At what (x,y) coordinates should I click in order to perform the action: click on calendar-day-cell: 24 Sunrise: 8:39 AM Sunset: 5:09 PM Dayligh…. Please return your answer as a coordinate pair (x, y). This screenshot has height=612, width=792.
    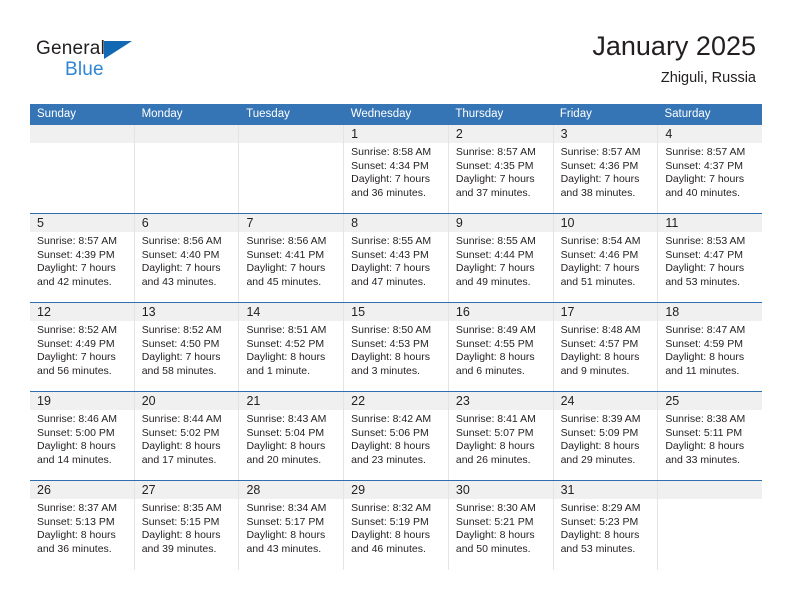
    Looking at the image, I should click on (606, 436).